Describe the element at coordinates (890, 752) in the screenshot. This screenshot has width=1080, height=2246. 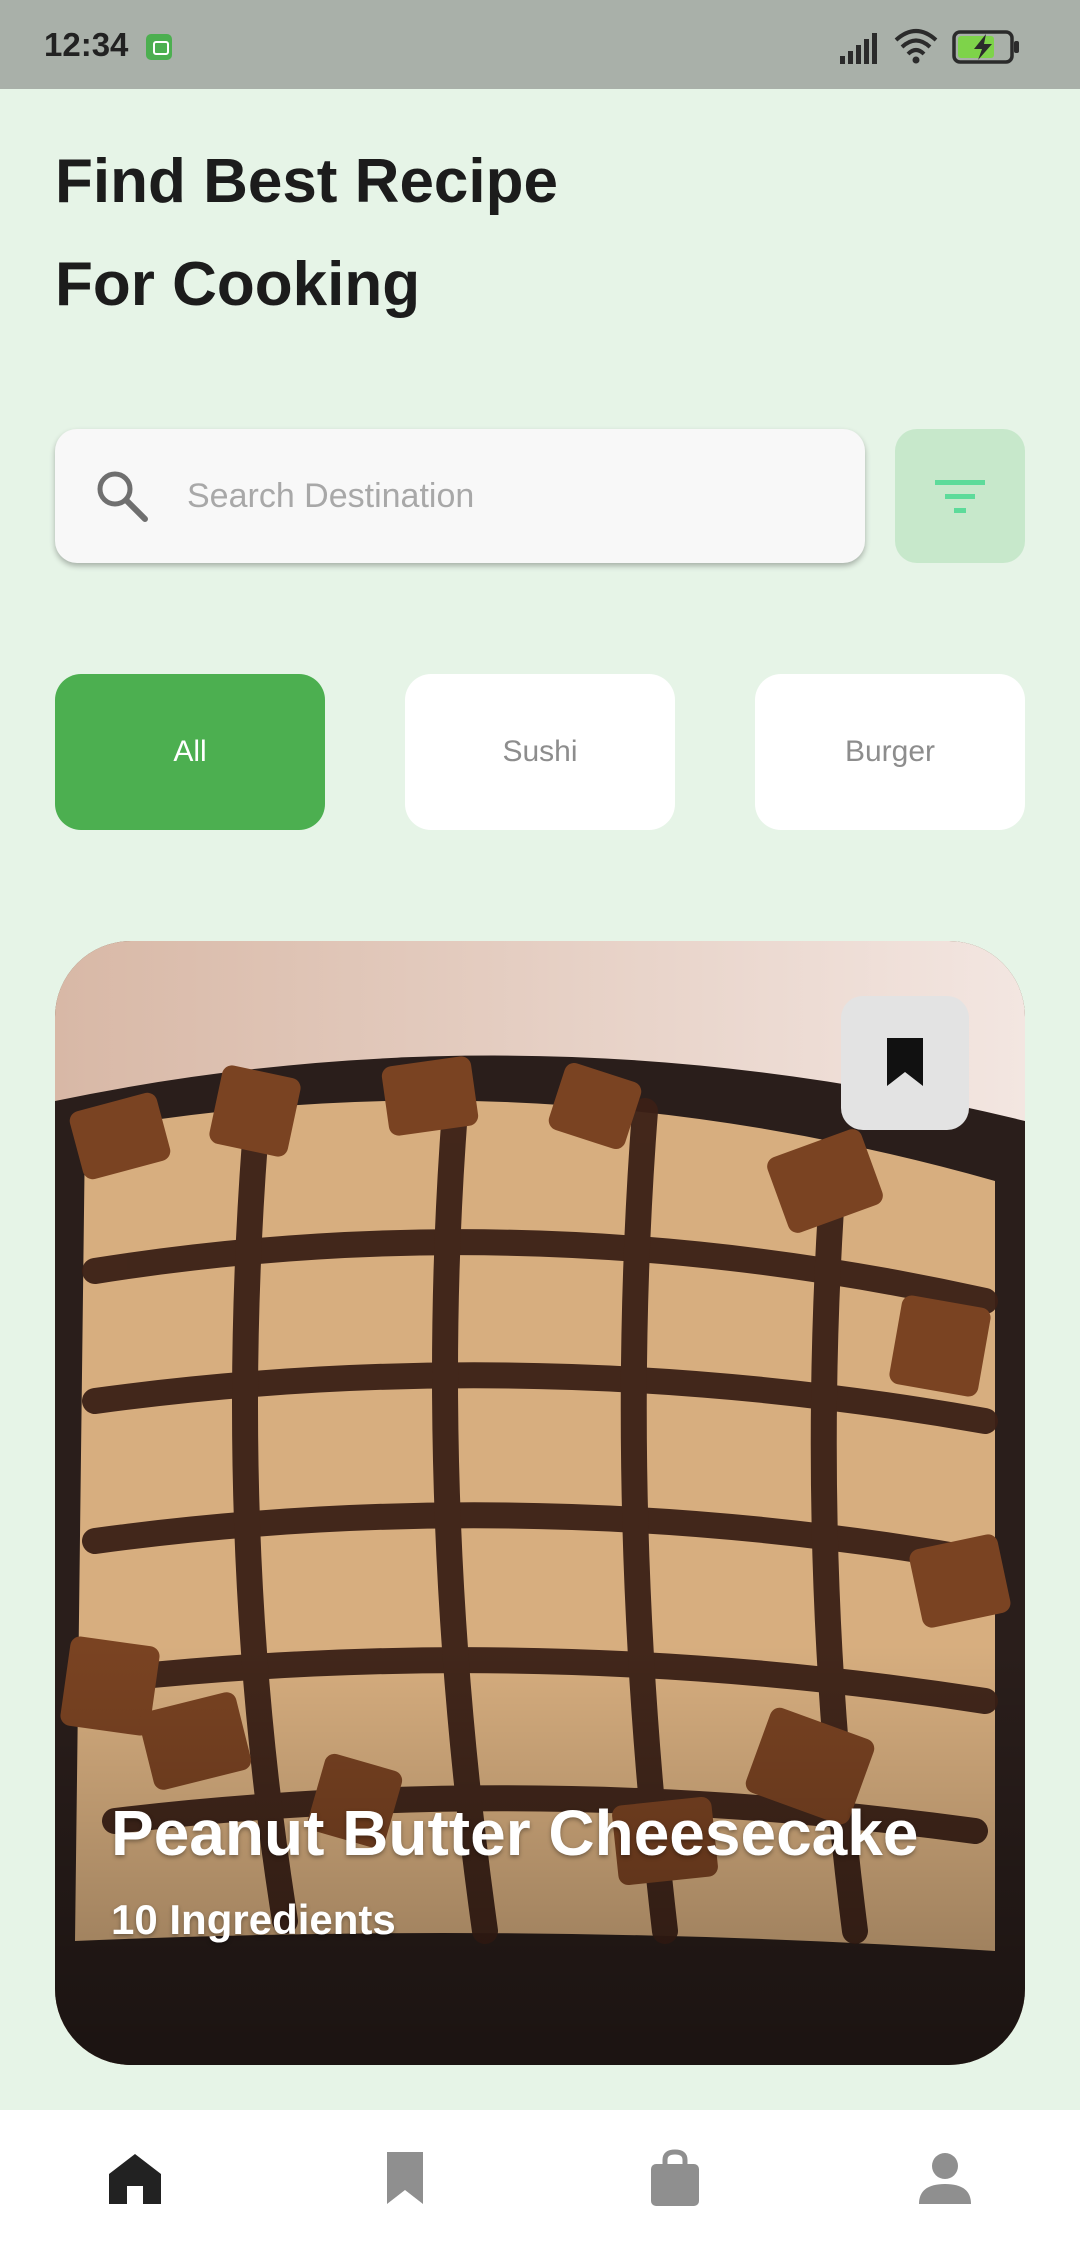
I see `category-chip-burger: Burger` at that location.